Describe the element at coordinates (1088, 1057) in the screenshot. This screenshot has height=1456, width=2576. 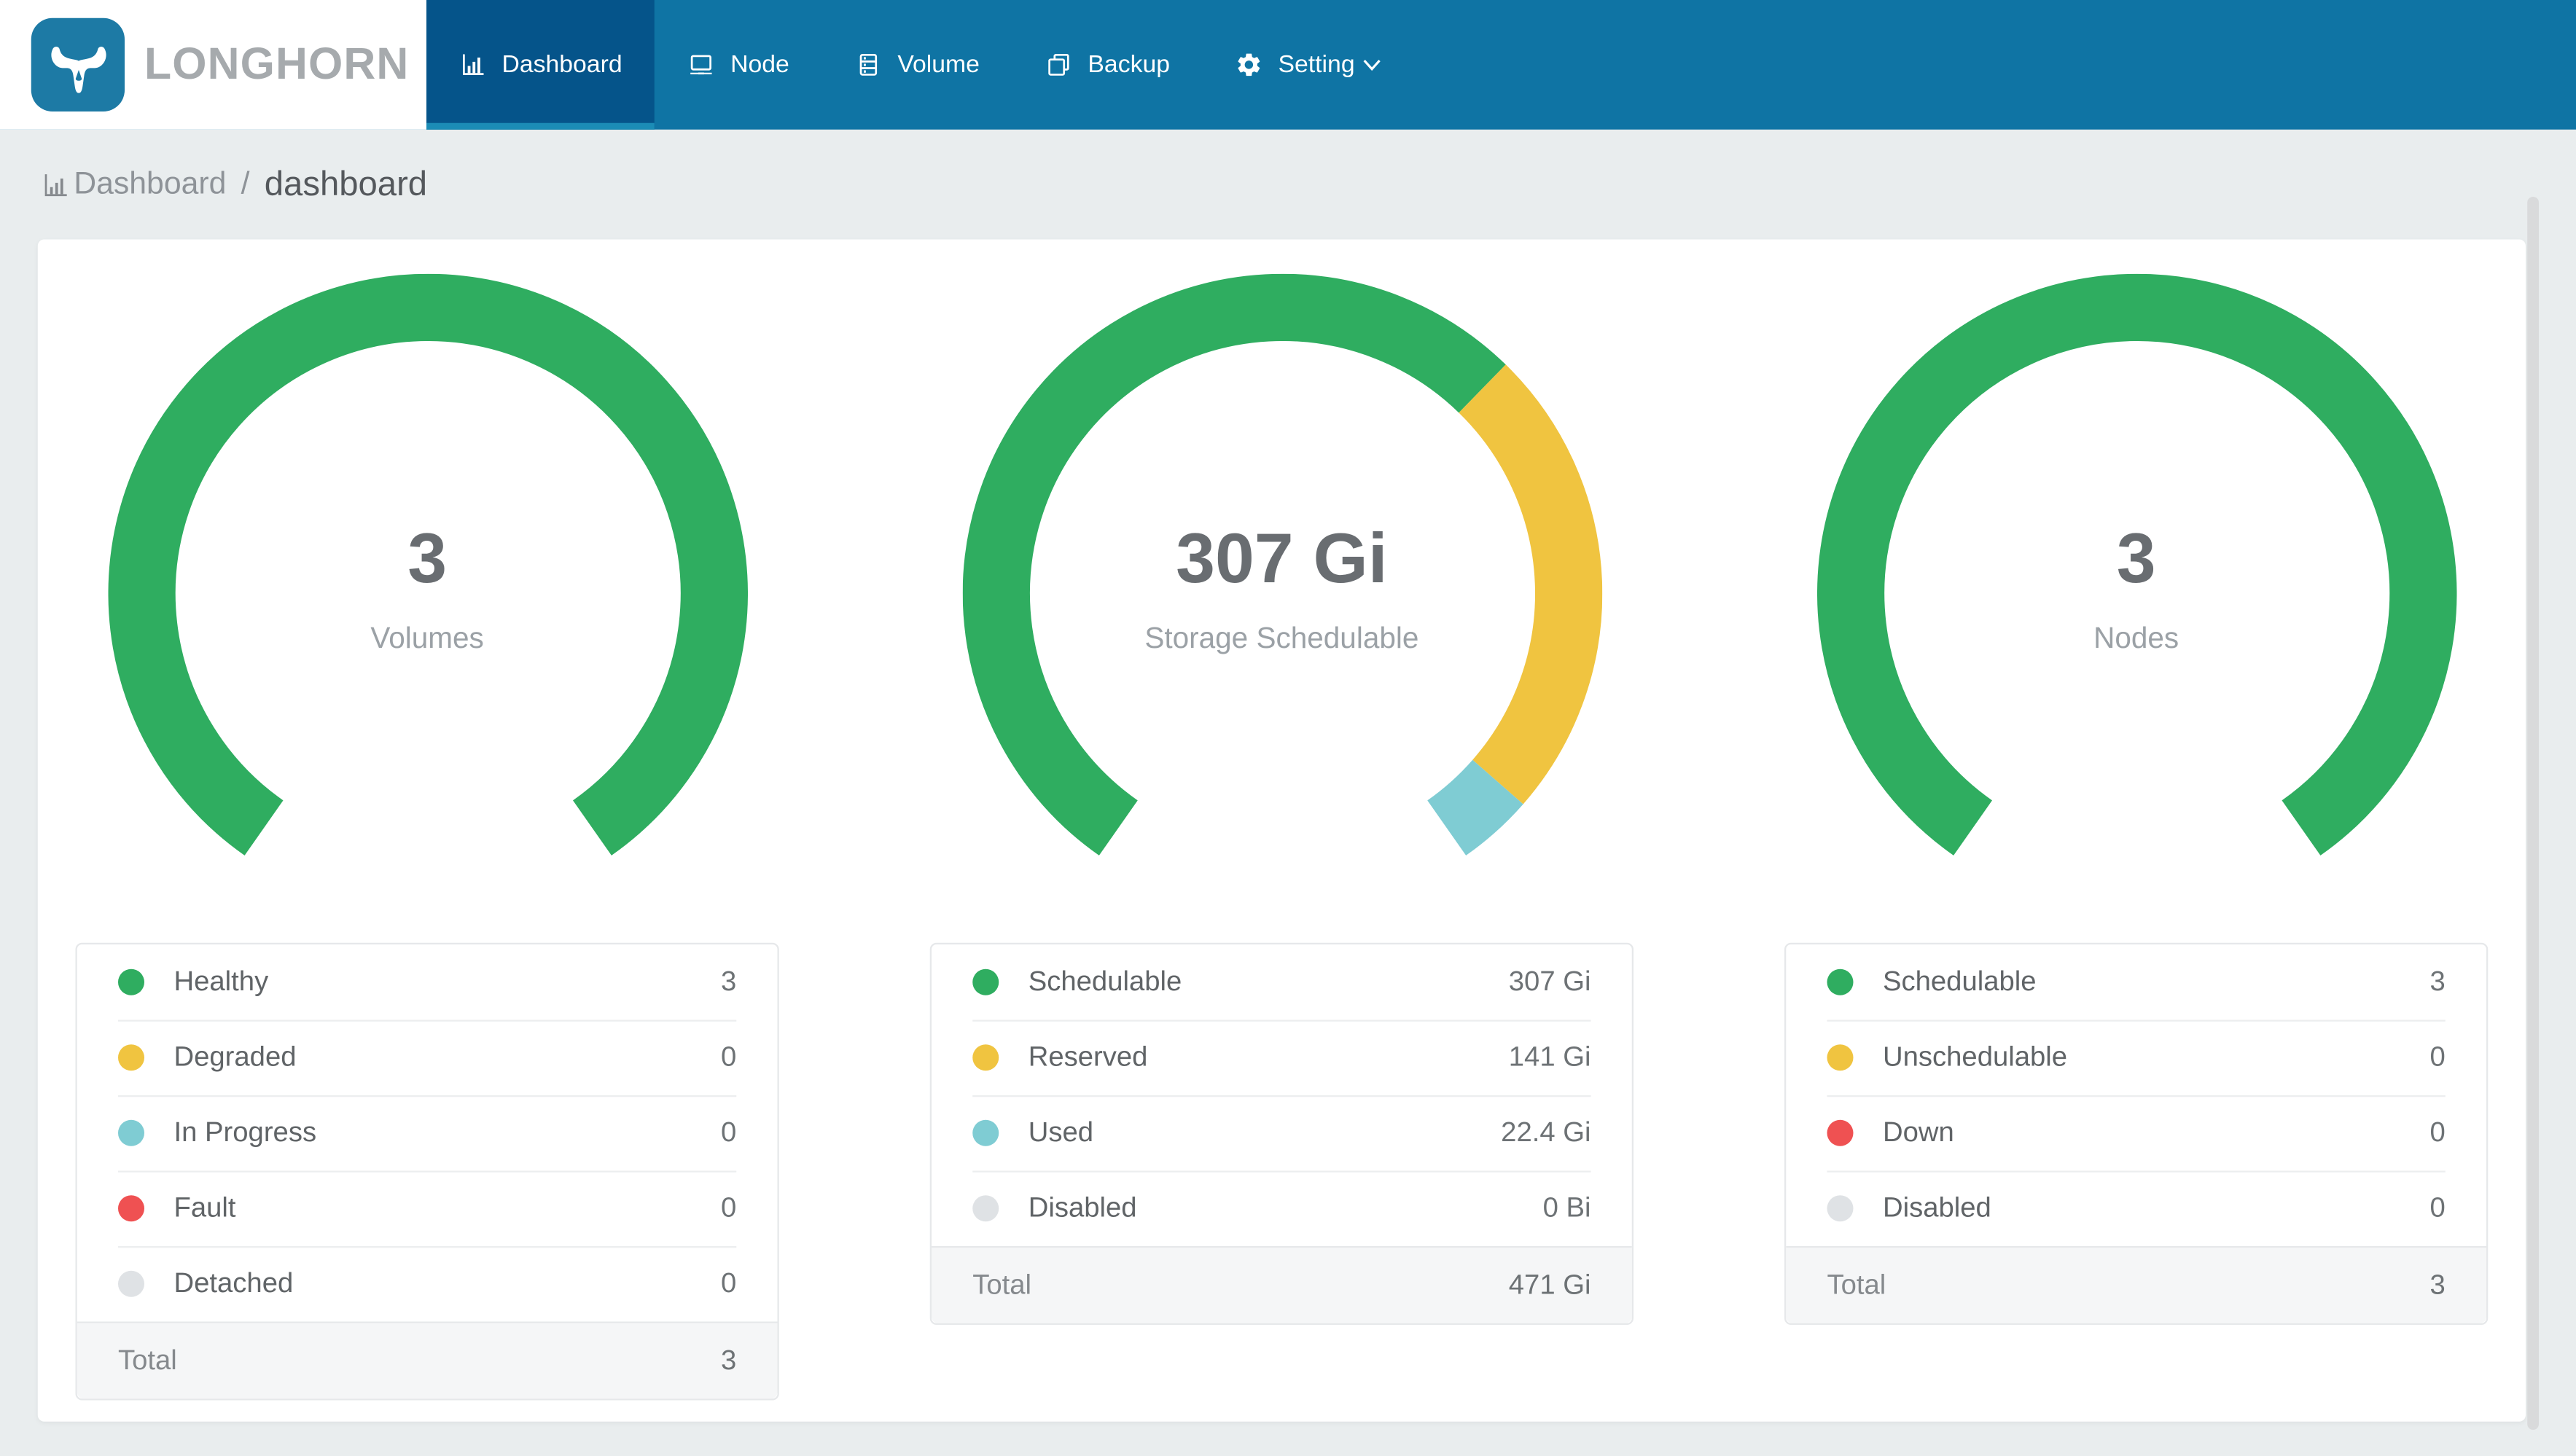
I see `legend-label: Reserved` at that location.